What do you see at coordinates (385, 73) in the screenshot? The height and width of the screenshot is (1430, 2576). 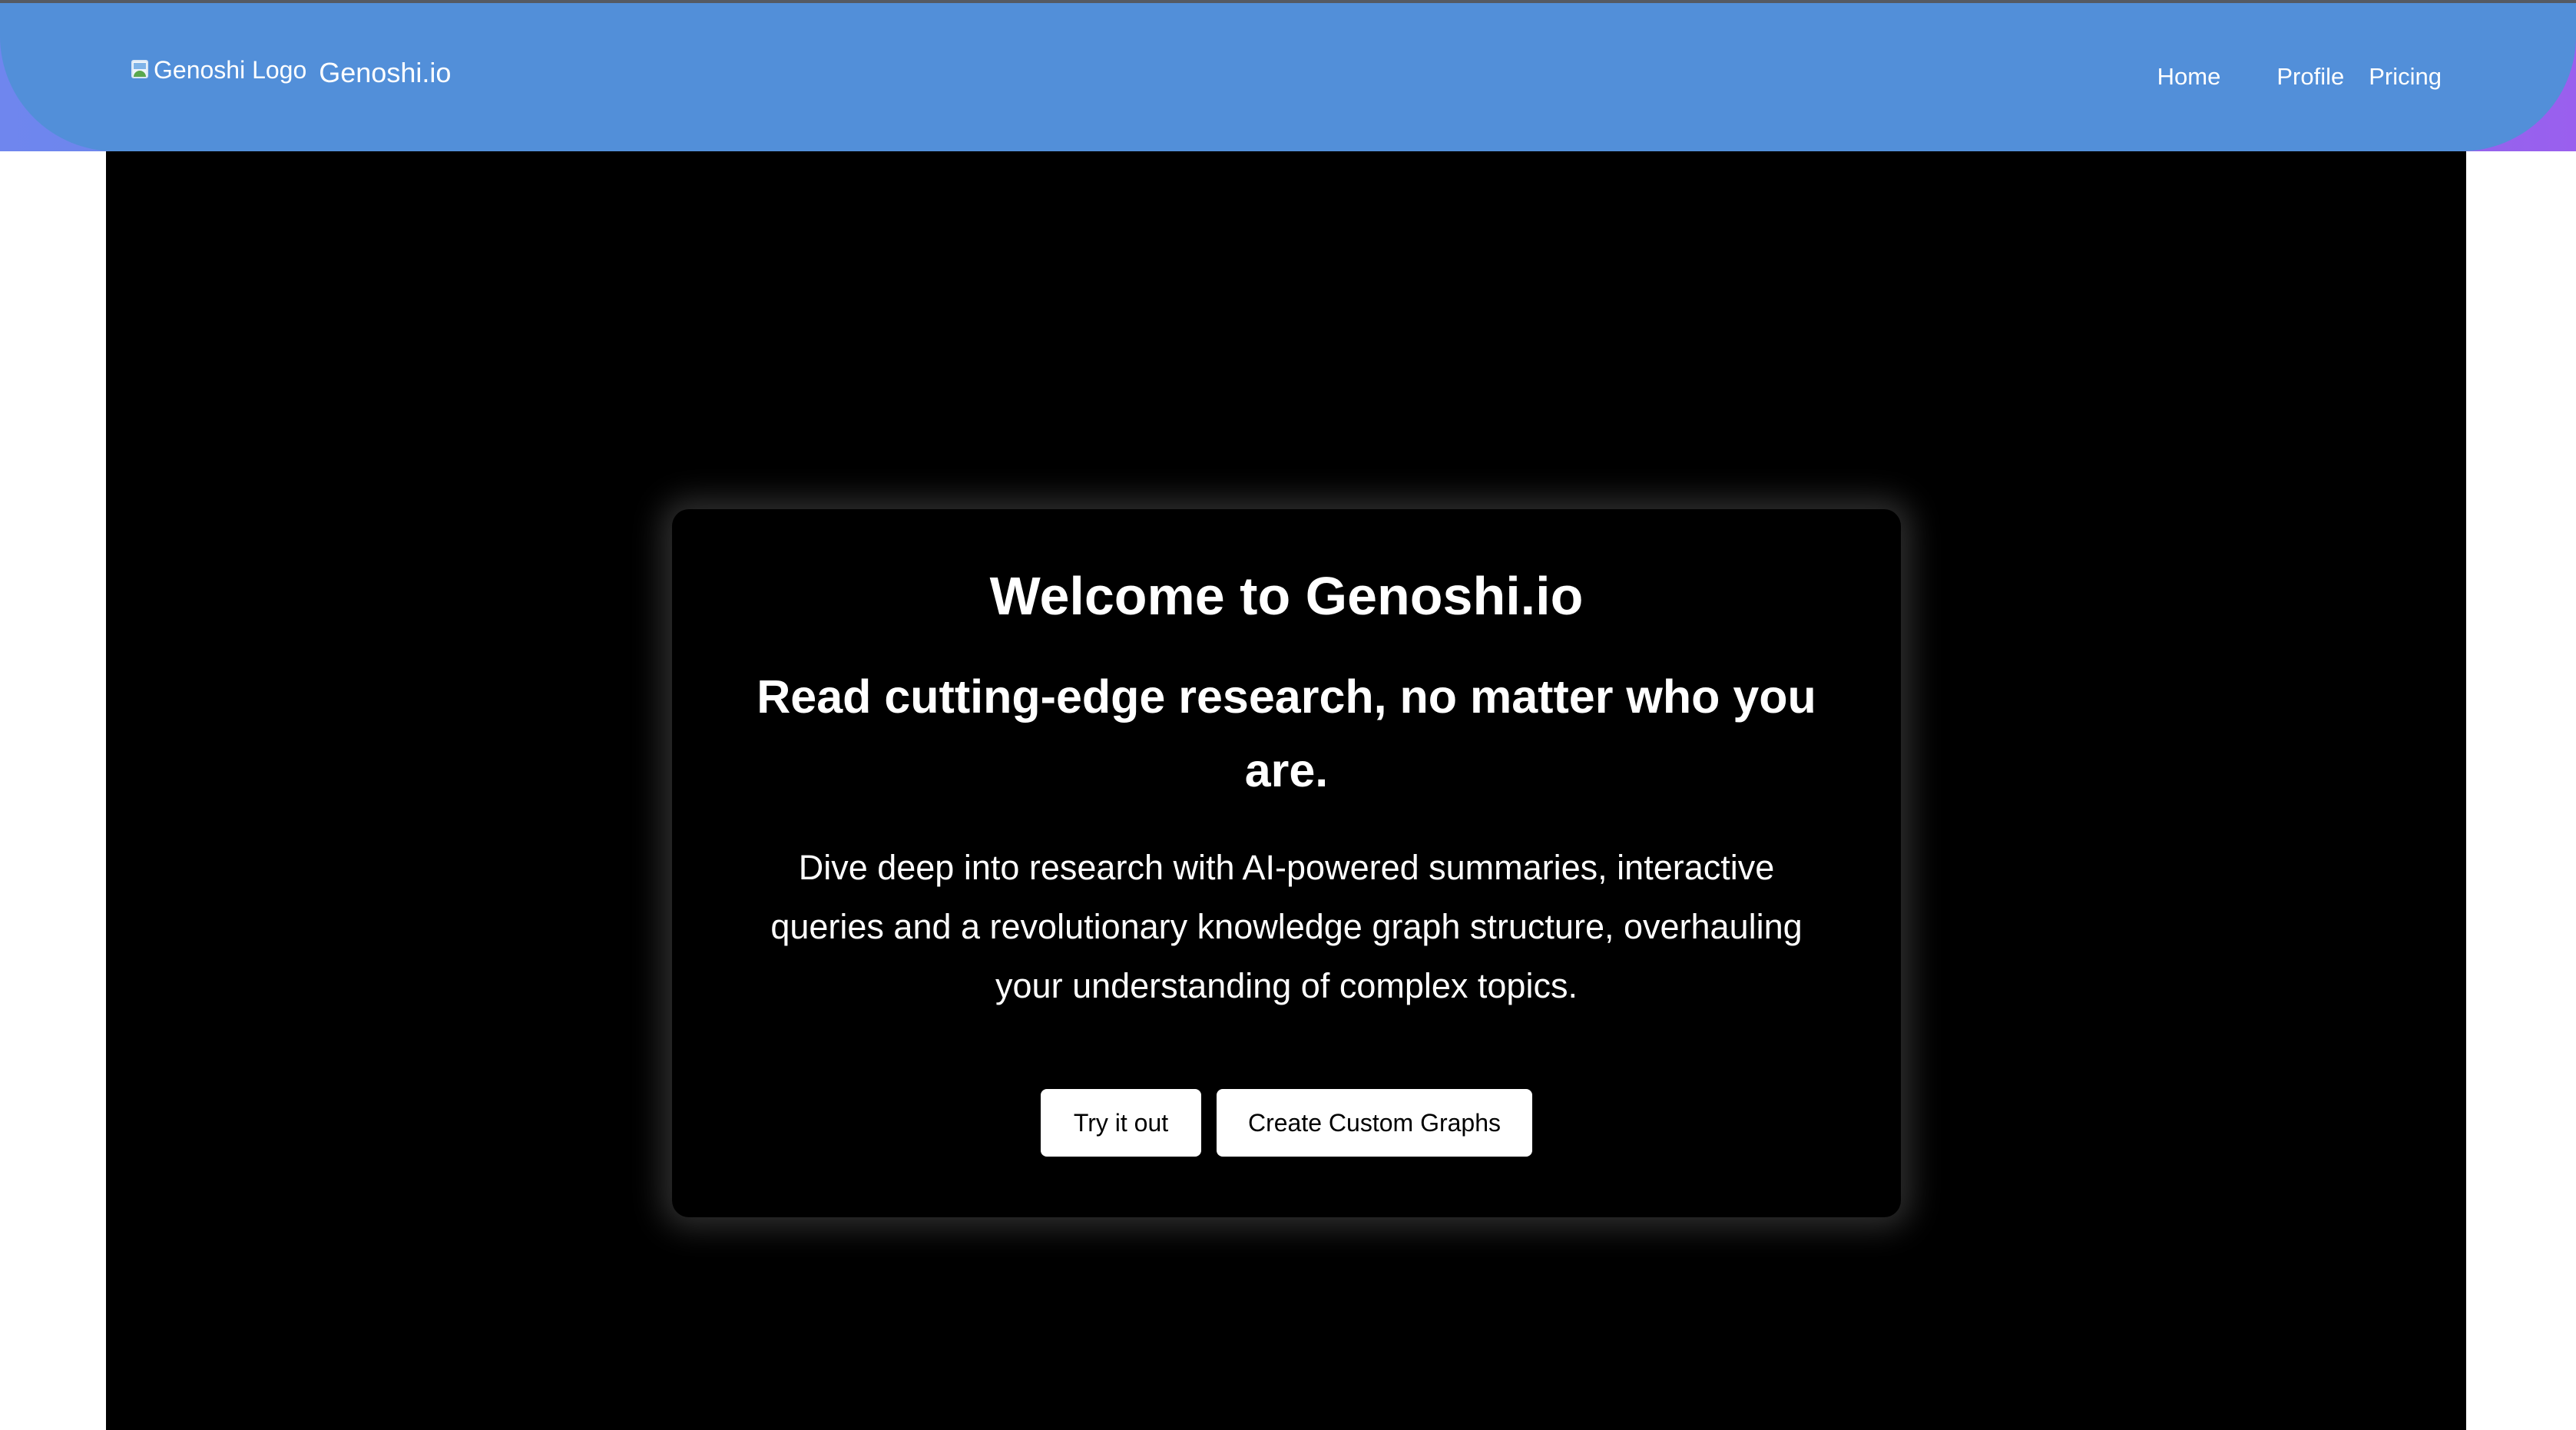 I see `brand-name: Genoshi.io` at bounding box center [385, 73].